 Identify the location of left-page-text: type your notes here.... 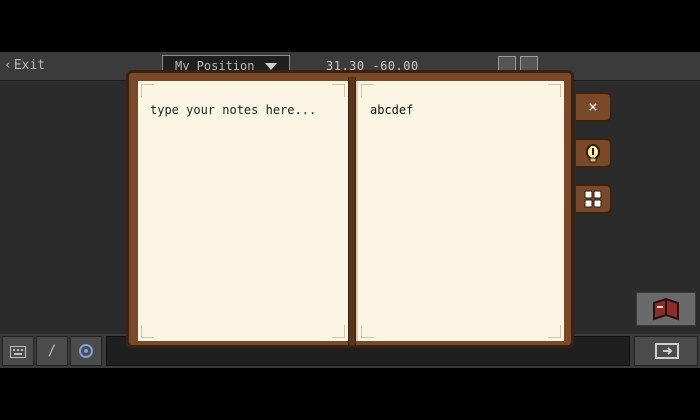
(233, 110).